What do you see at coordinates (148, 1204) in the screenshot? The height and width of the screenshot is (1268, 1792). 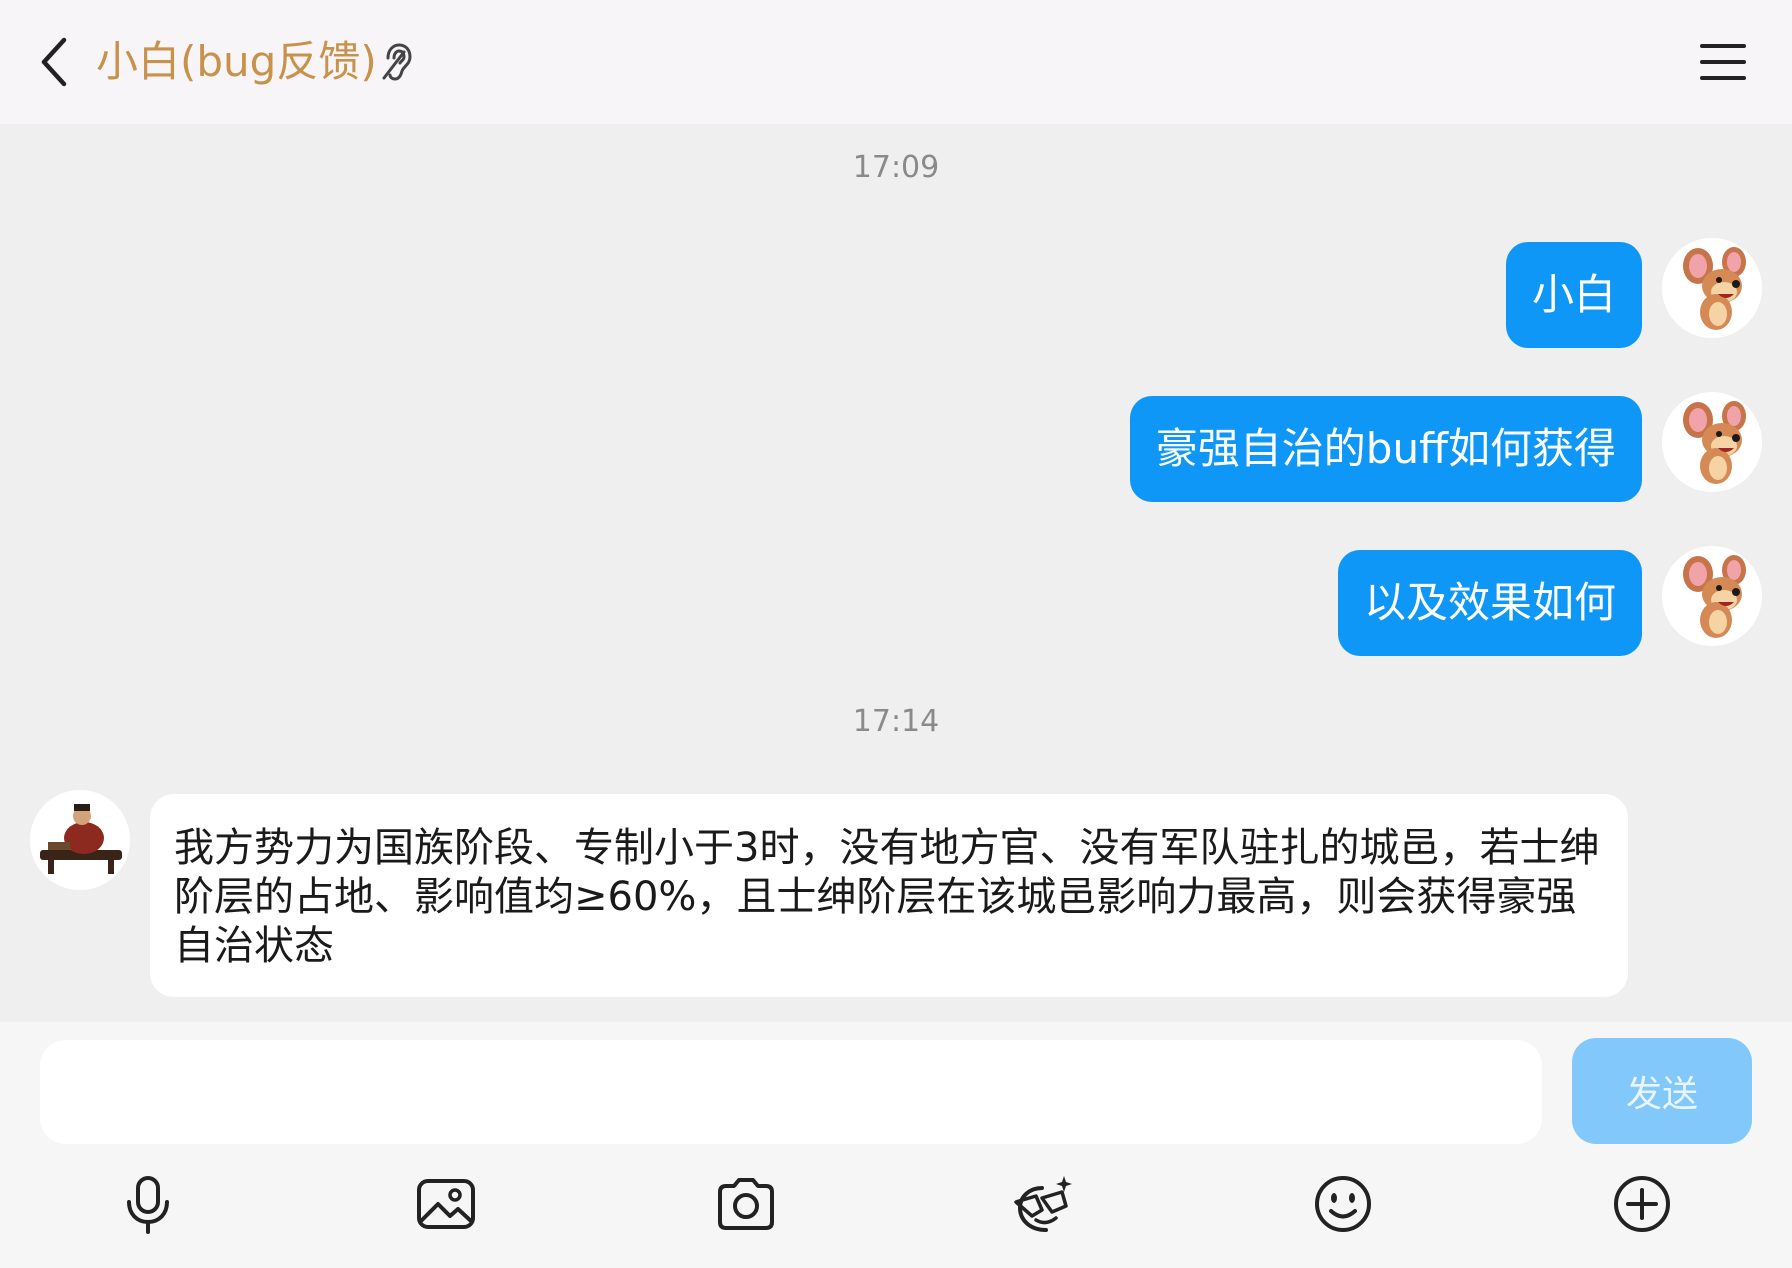 I see `microphone-icon` at bounding box center [148, 1204].